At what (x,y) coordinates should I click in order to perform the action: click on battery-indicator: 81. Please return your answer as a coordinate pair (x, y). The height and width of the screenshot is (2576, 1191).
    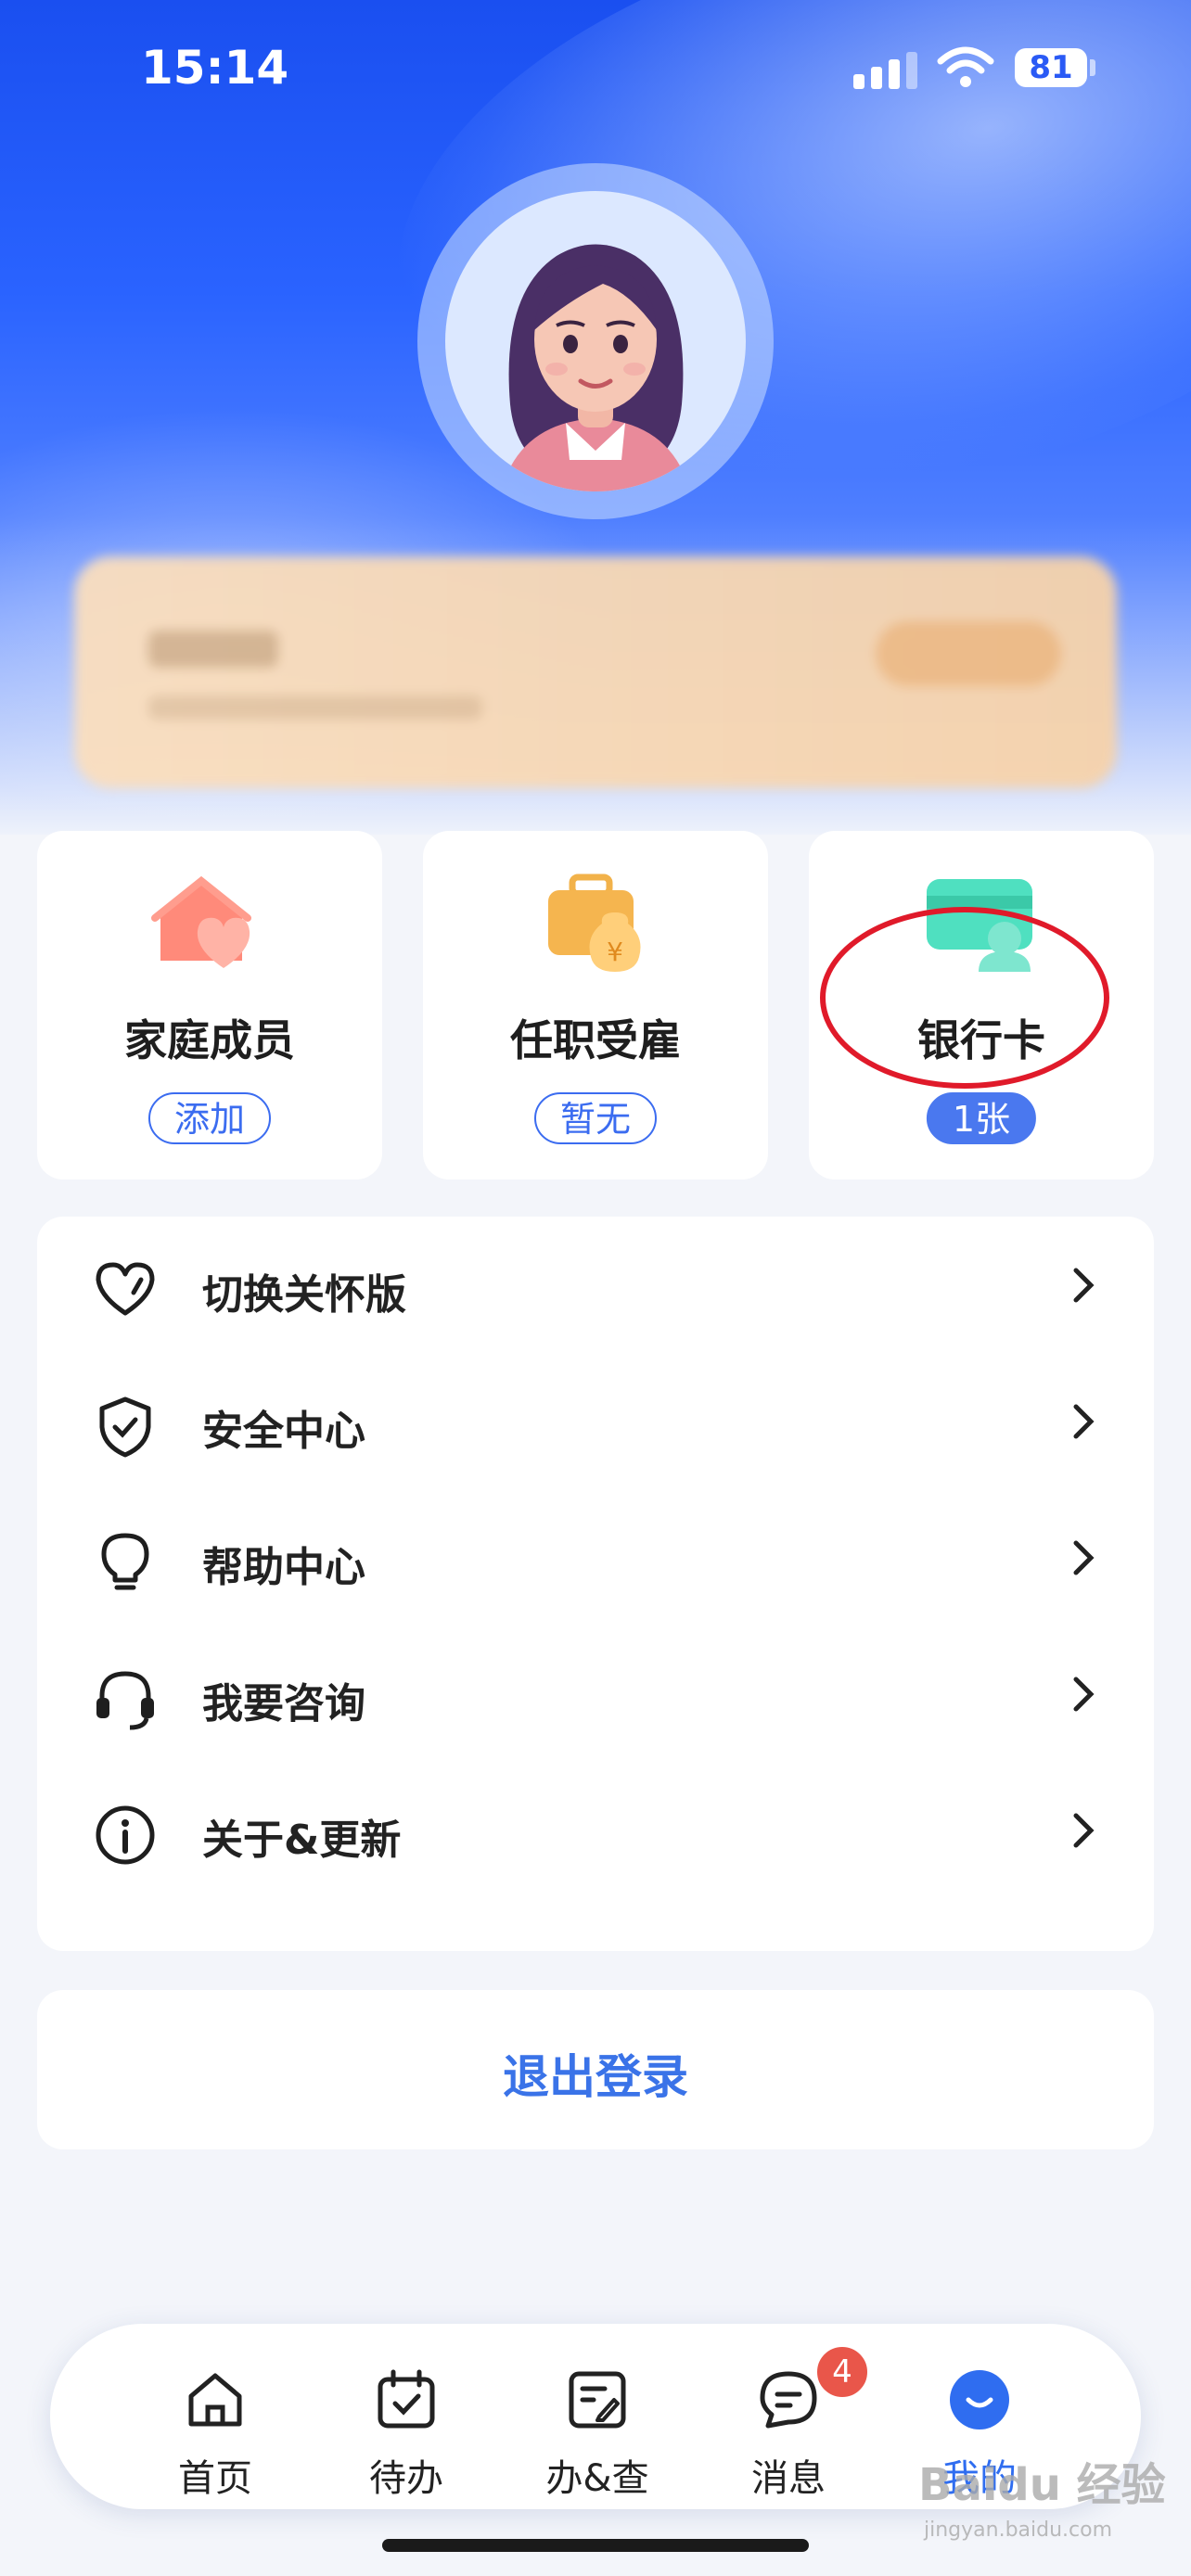
    Looking at the image, I should click on (1051, 67).